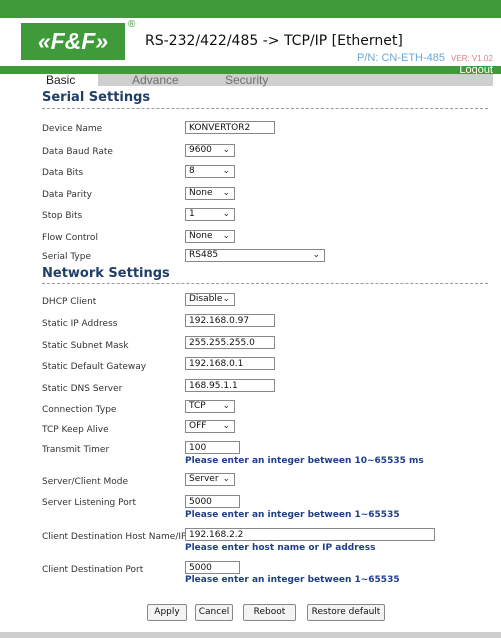 This screenshot has width=501, height=638. I want to click on connection-type-value: TCP, so click(197, 406).